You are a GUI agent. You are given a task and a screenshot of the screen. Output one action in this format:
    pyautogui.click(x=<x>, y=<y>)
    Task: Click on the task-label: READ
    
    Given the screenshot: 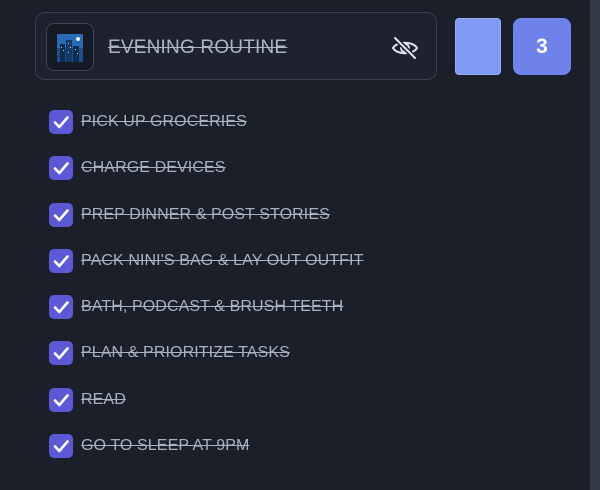 What is the action you would take?
    pyautogui.click(x=103, y=399)
    